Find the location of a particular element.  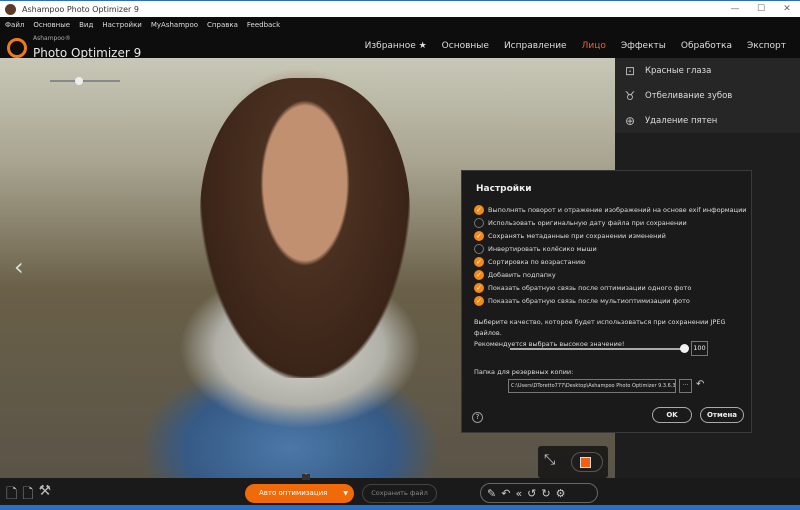

gear-icon: ⚙ is located at coordinates (561, 493).